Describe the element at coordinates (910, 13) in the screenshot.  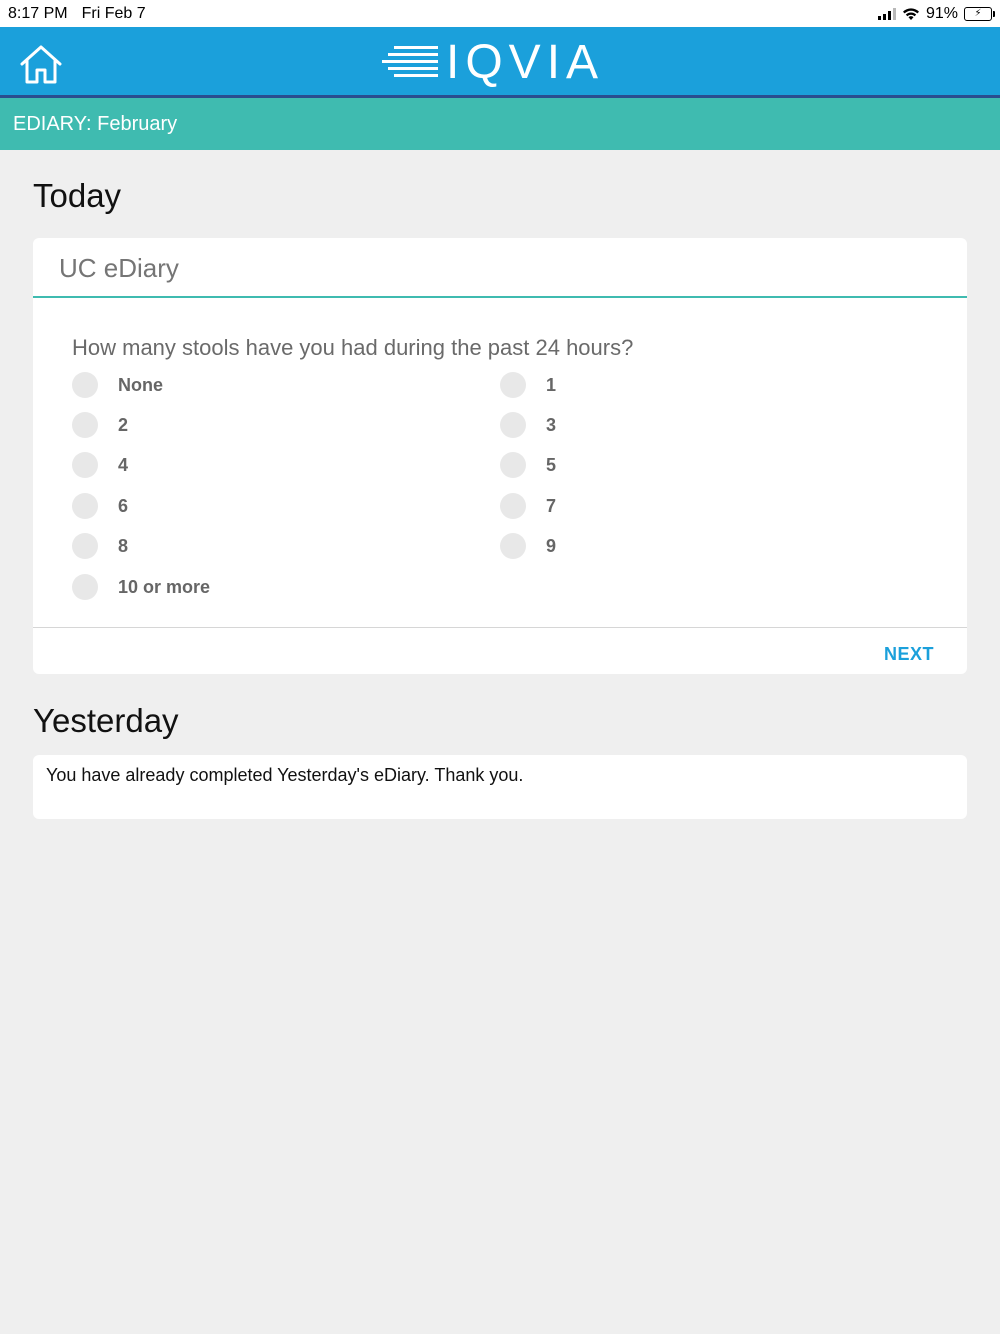
I see `wifi-icon` at that location.